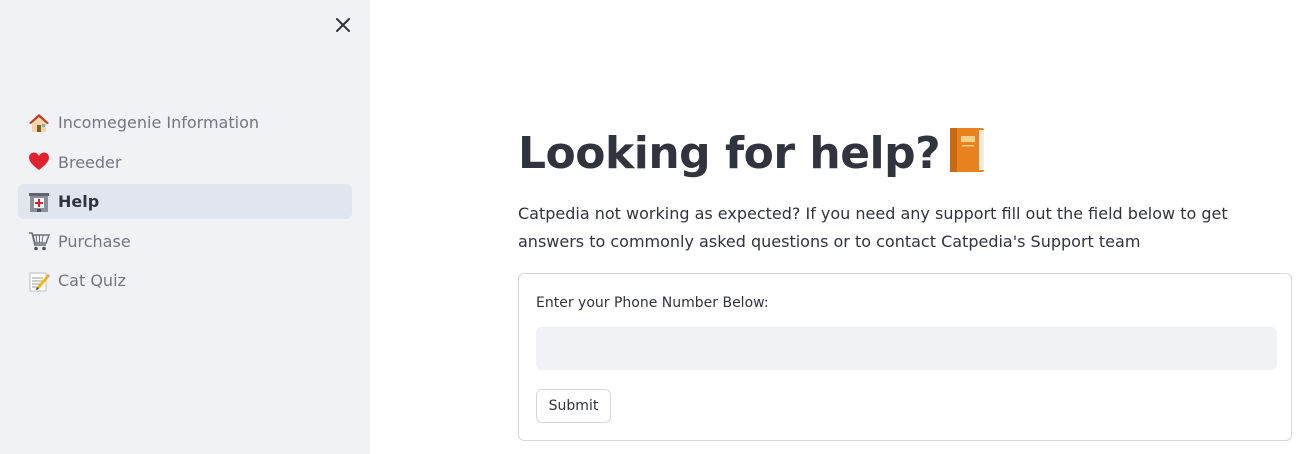  I want to click on hospital-icon, so click(39, 202).